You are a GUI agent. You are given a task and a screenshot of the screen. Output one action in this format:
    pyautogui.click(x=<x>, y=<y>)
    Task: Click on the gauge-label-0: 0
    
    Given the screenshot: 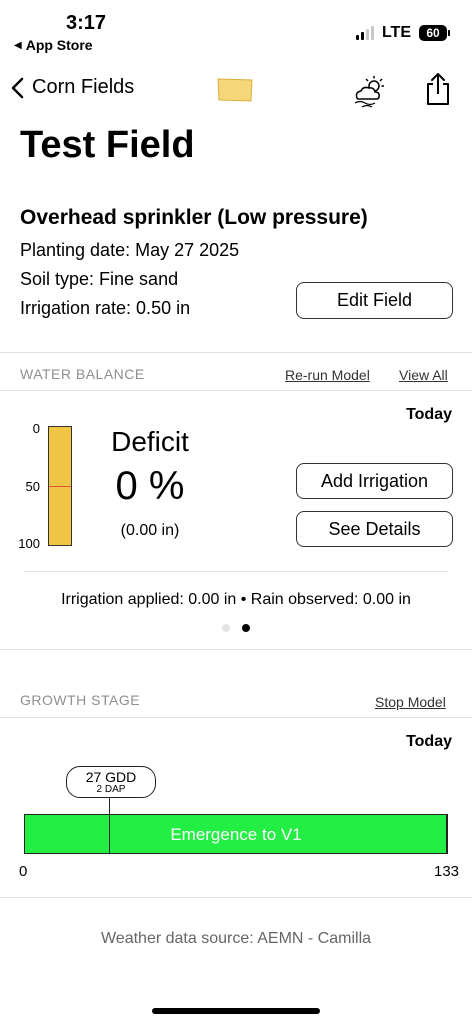 What is the action you would take?
    pyautogui.click(x=36, y=428)
    